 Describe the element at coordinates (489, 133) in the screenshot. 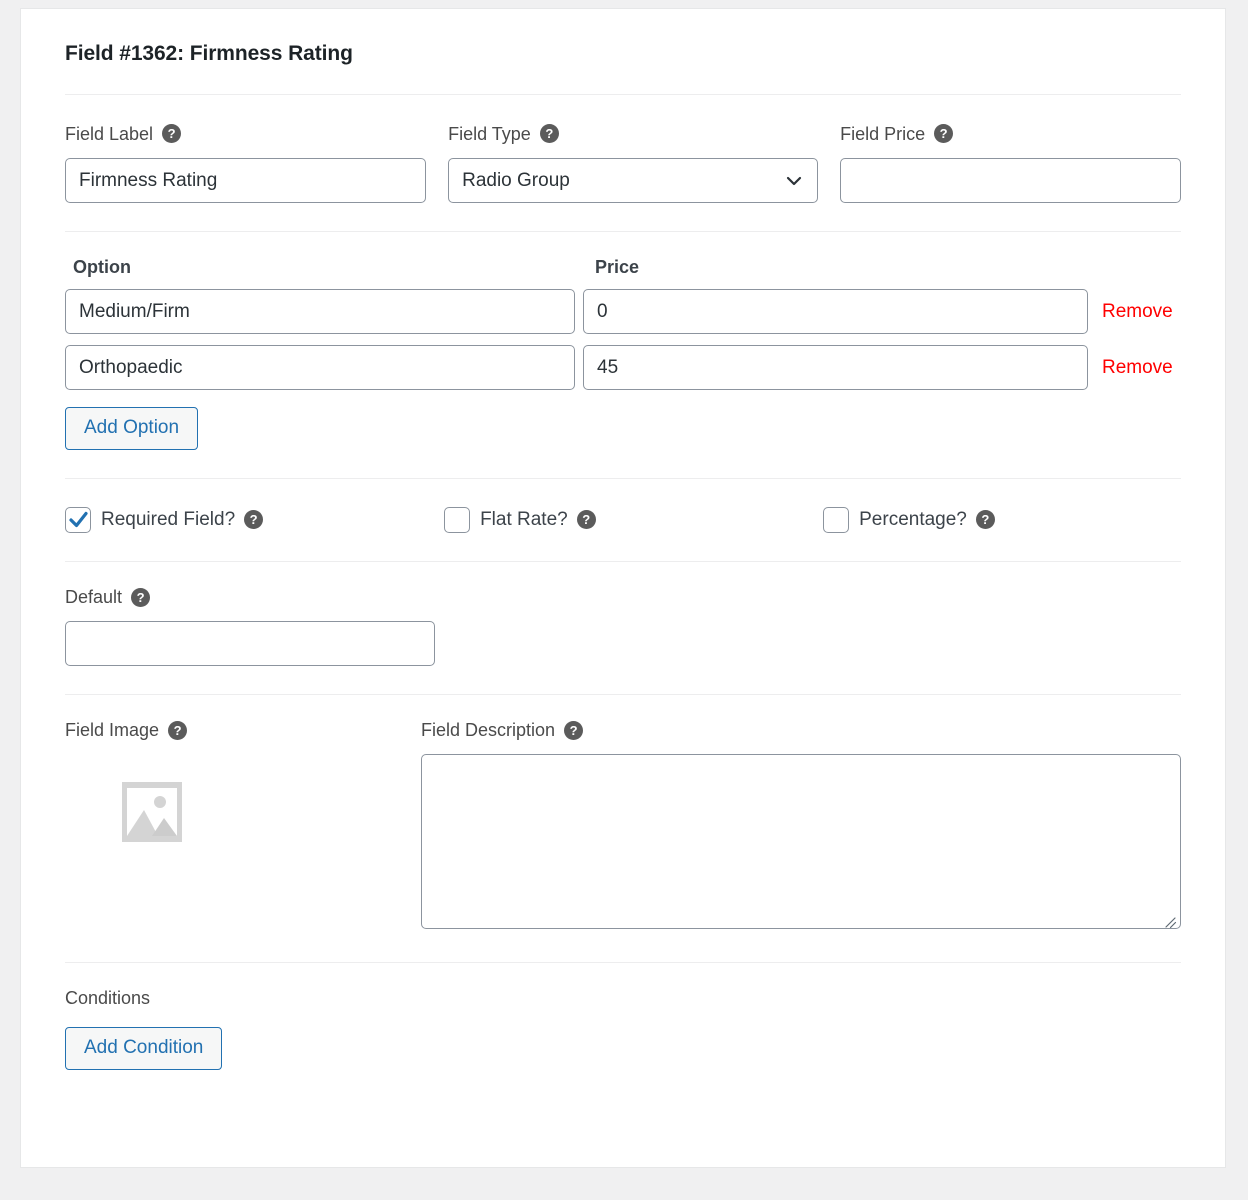

I see `field-type-text: Field Type` at that location.